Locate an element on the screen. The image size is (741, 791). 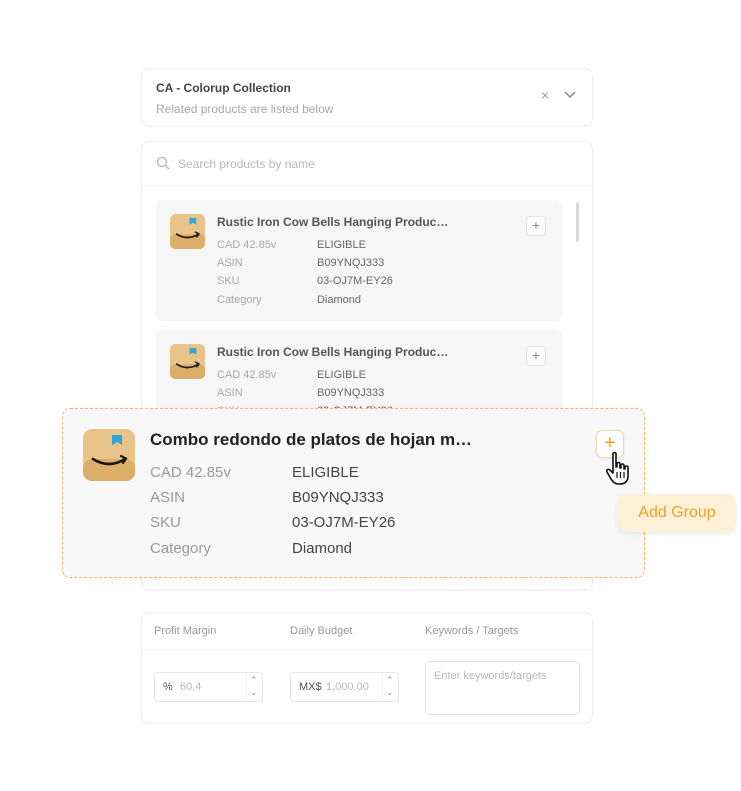
collection-title: CA - Colorup Collection is located at coordinates (223, 88).